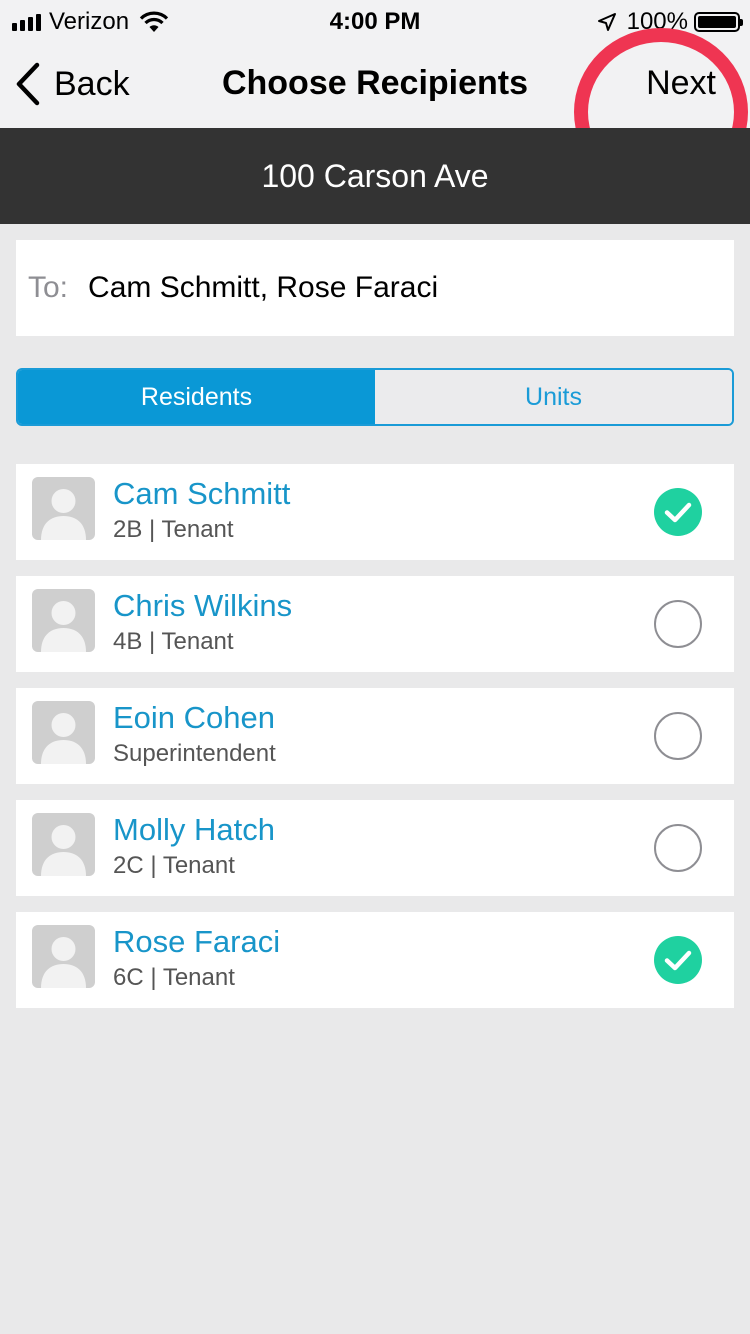 The height and width of the screenshot is (1334, 750). Describe the element at coordinates (718, 22) in the screenshot. I see `battery-icon` at that location.